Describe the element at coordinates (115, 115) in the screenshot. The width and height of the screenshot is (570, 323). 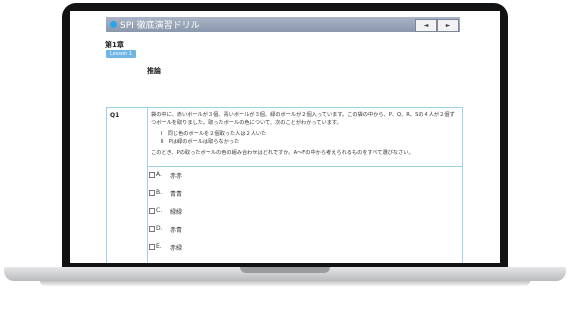
I see `question-number: Q1` at that location.